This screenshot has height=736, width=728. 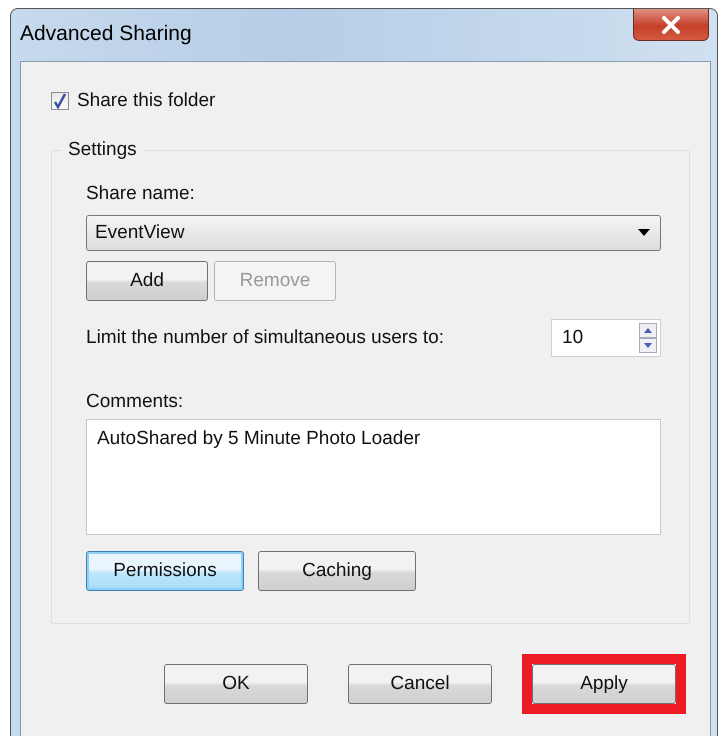 I want to click on checkmark-icon, so click(x=60, y=101).